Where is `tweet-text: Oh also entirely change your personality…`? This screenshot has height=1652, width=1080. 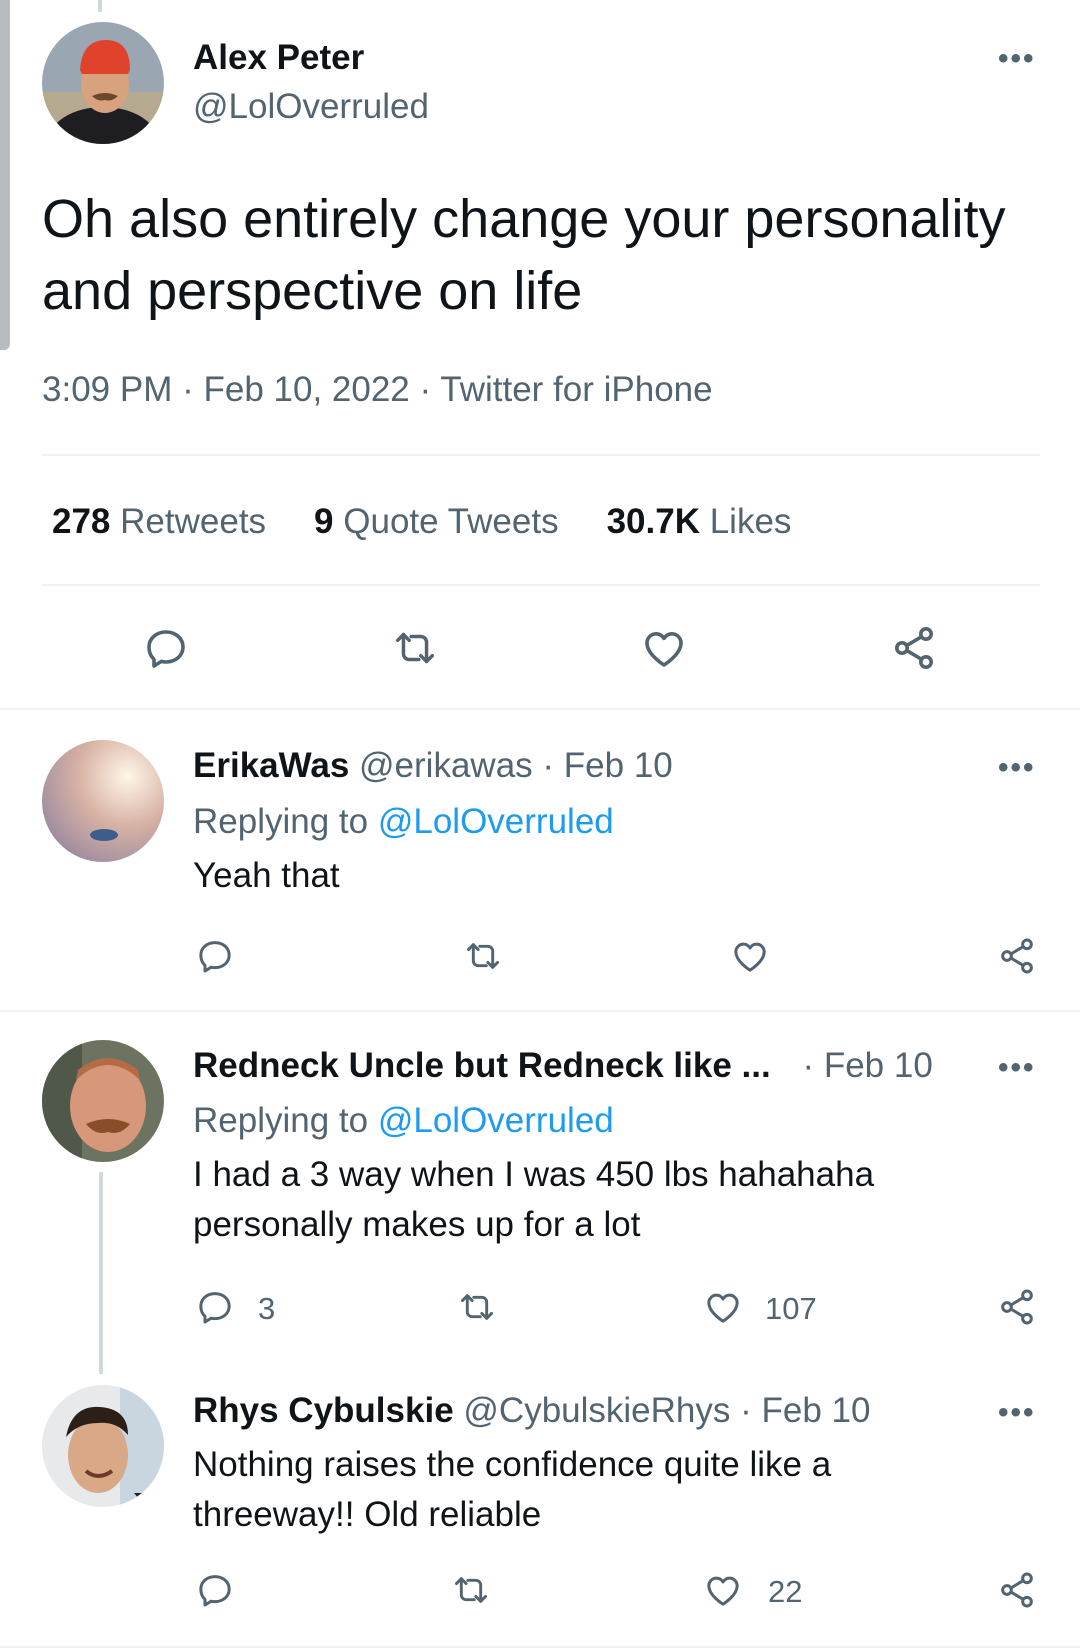 tweet-text: Oh also entirely change your personality… is located at coordinates (524, 255).